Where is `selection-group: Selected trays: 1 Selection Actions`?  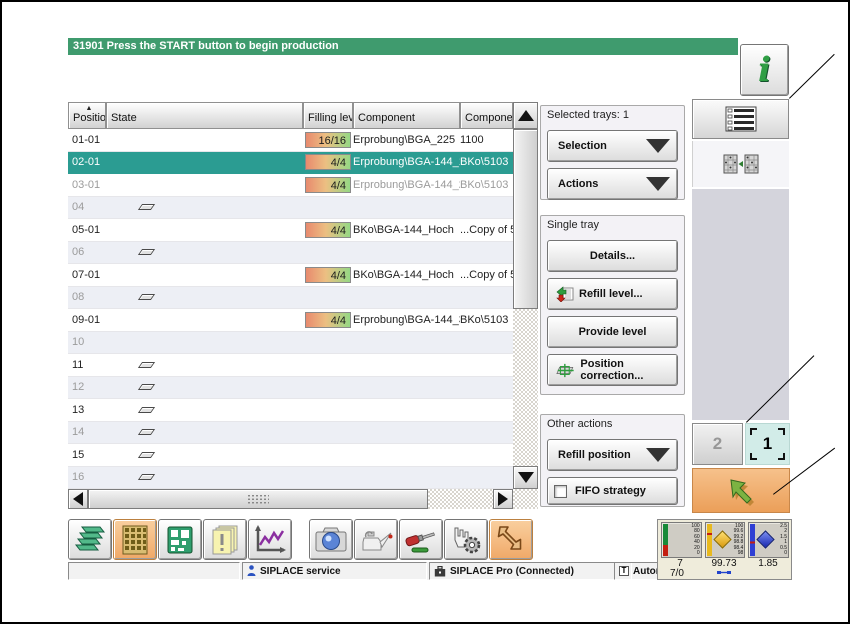
selection-group: Selected trays: 1 Selection Actions is located at coordinates (612, 152).